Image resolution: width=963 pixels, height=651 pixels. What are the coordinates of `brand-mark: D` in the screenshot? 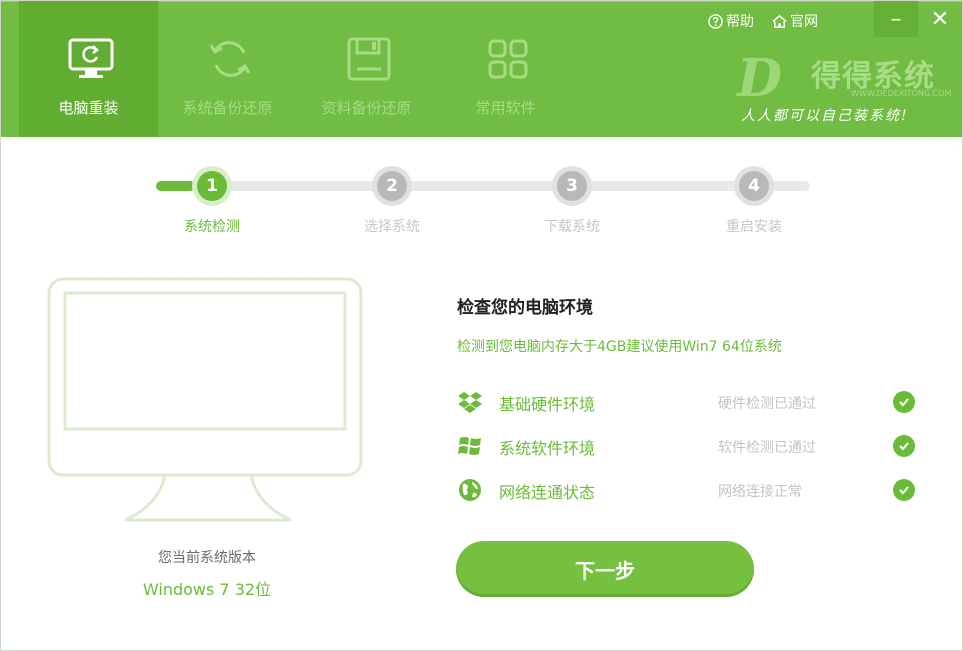 It's located at (760, 78).